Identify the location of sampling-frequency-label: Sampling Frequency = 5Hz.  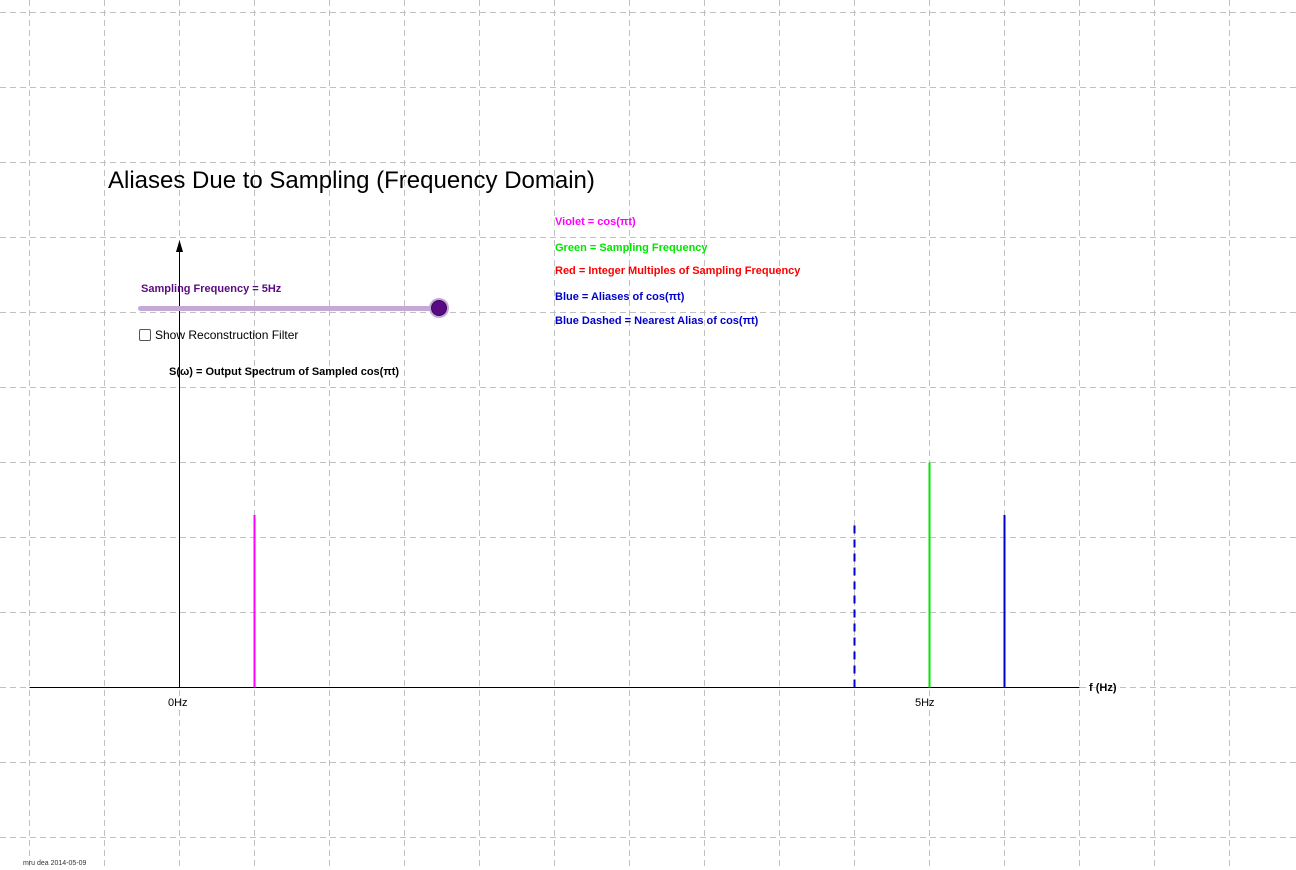
(211, 289).